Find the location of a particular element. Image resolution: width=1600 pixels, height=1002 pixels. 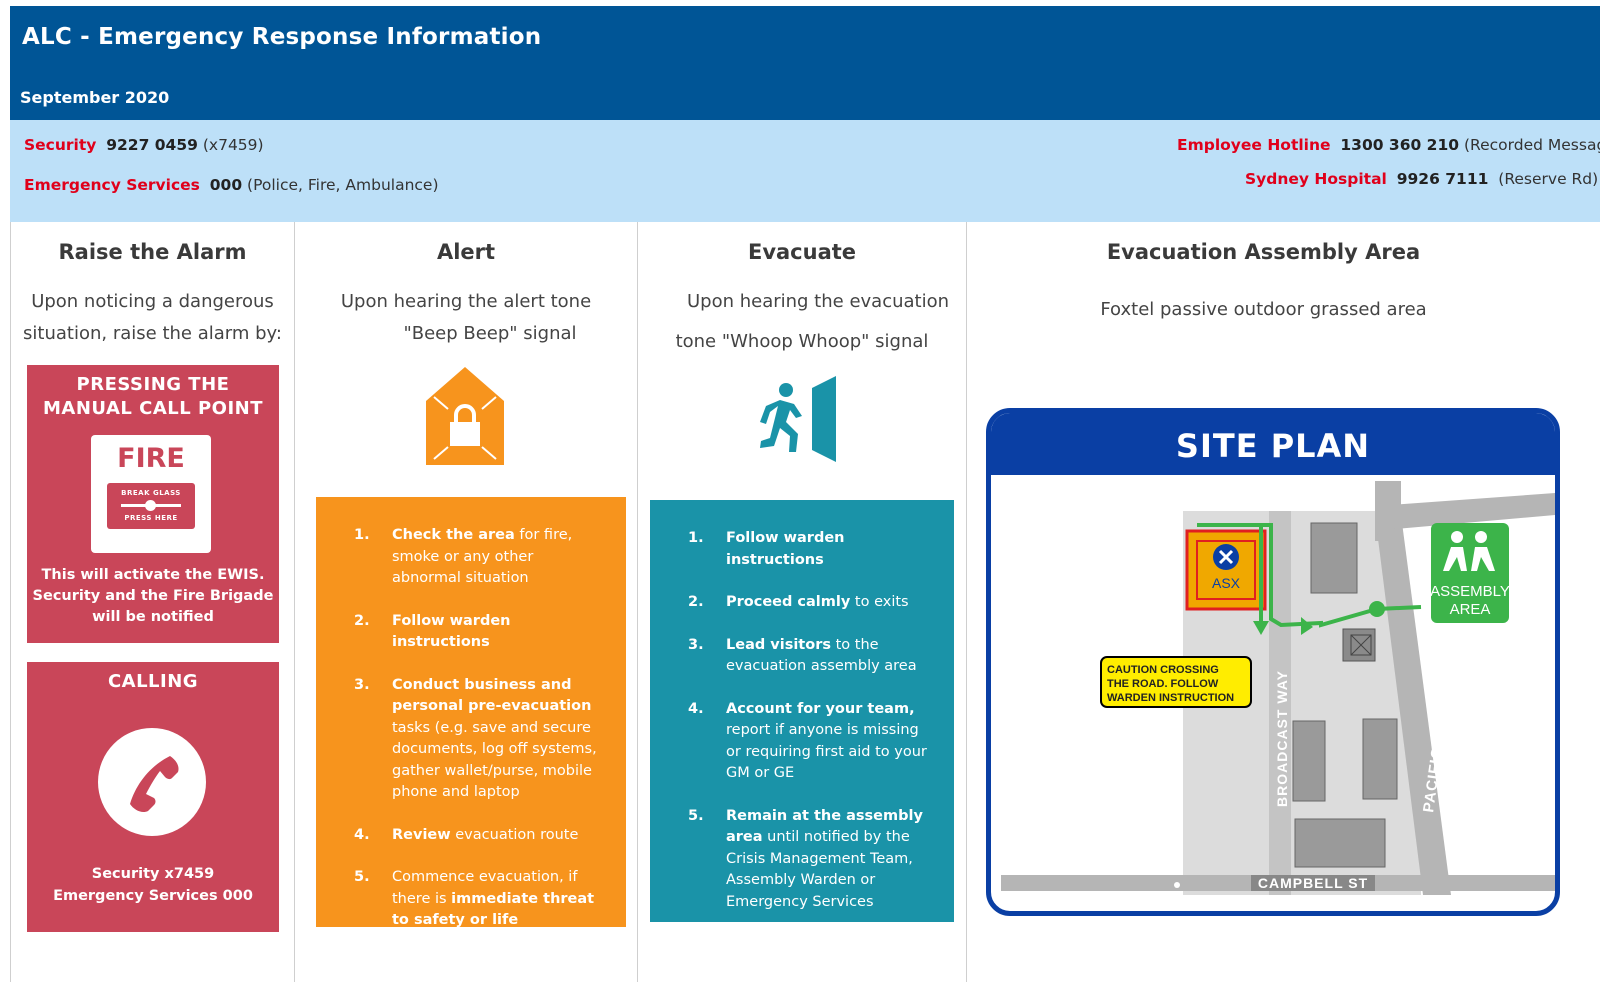

column-text-line2: tone "Whoop Whoop" signal is located at coordinates (802, 341).